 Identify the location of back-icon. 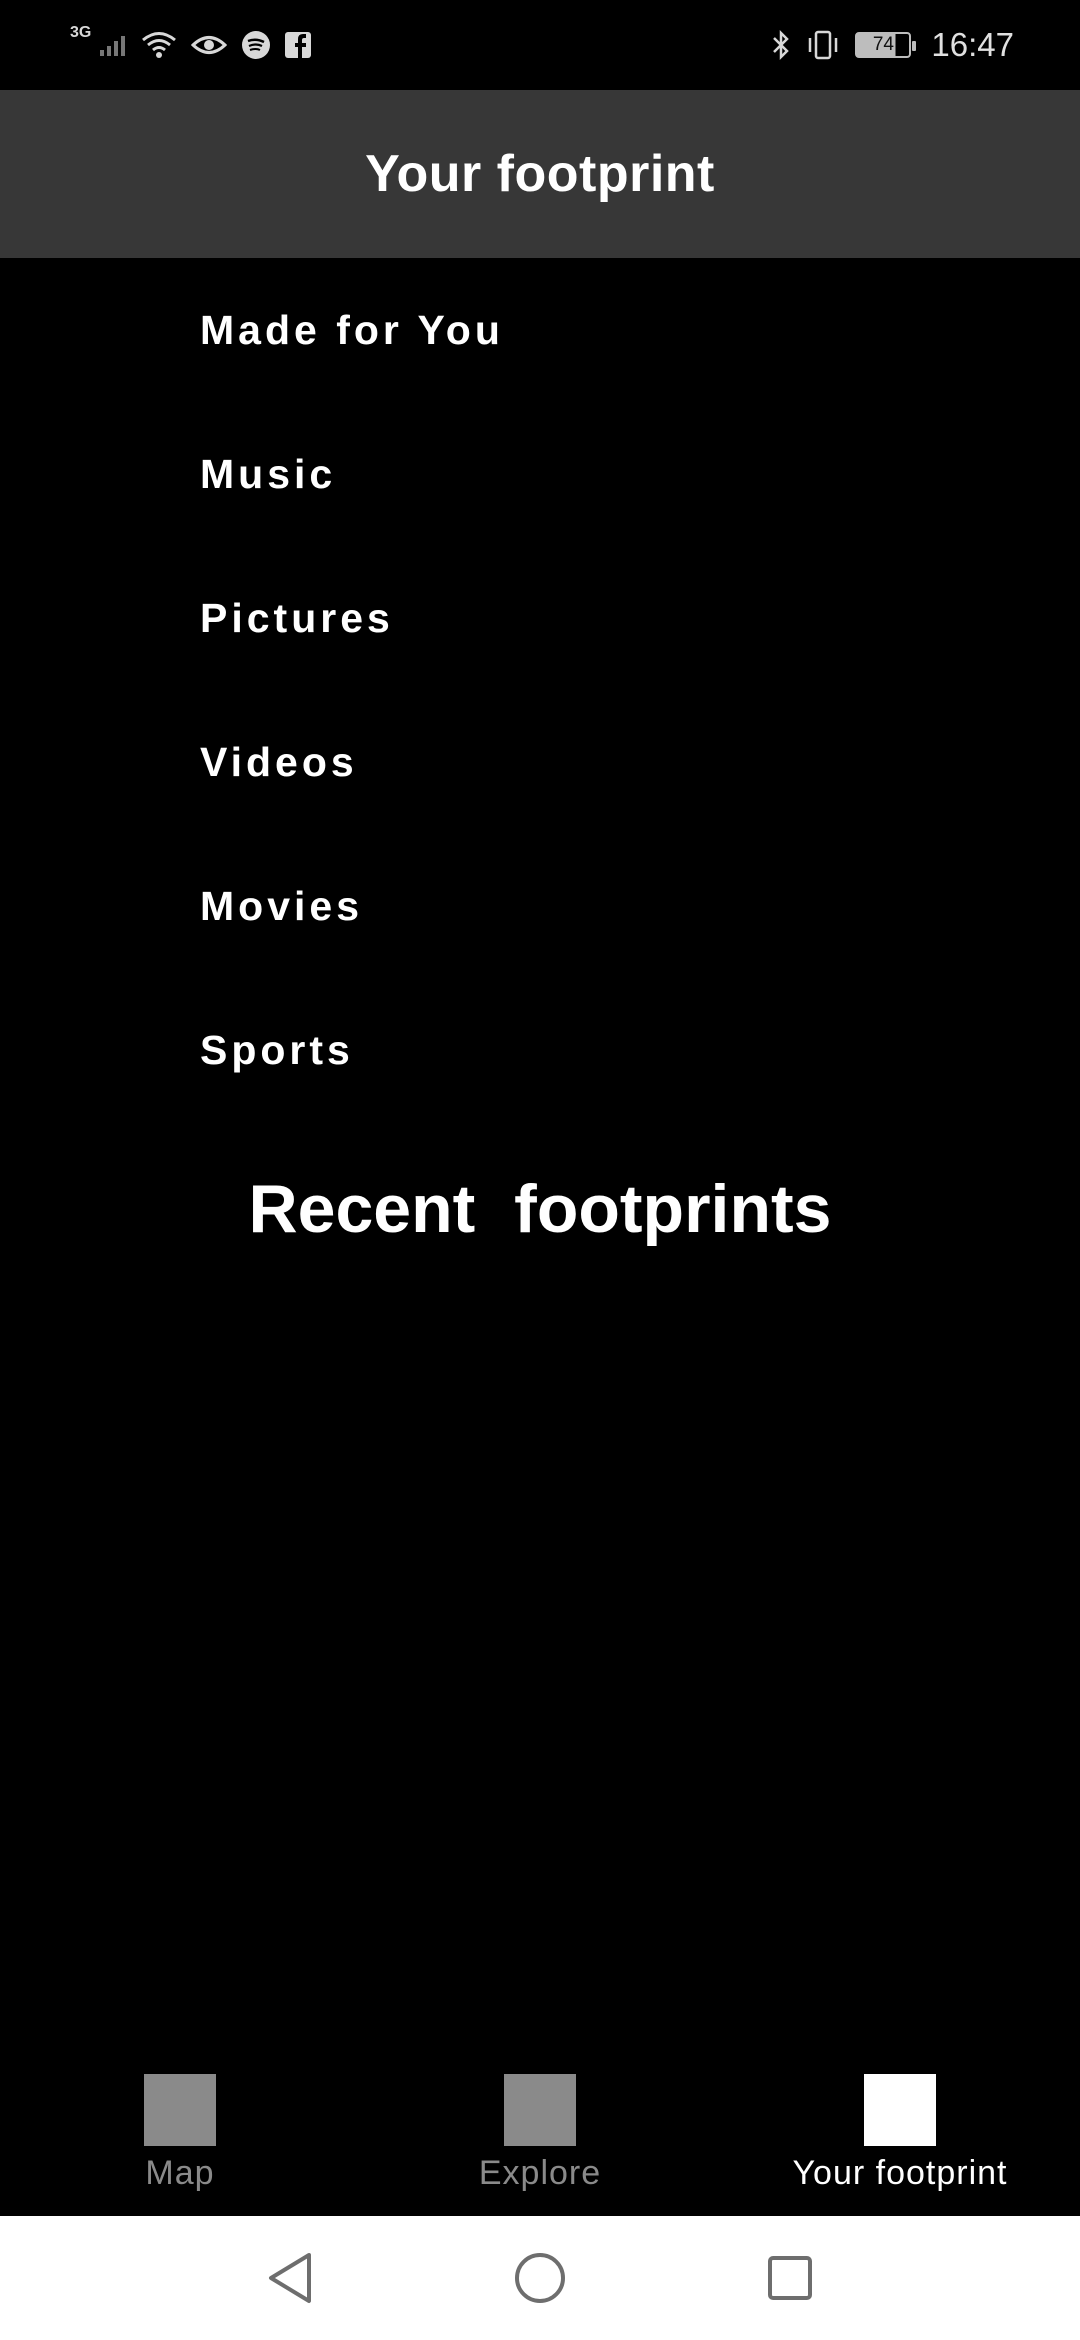
(290, 2278).